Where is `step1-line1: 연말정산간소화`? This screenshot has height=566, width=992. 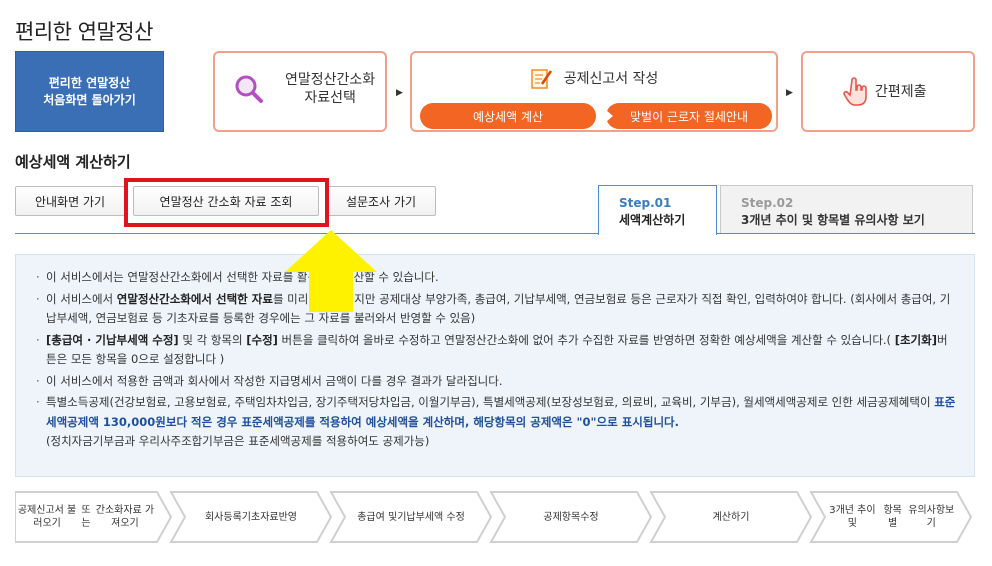 step1-line1: 연말정산간소화 is located at coordinates (330, 80).